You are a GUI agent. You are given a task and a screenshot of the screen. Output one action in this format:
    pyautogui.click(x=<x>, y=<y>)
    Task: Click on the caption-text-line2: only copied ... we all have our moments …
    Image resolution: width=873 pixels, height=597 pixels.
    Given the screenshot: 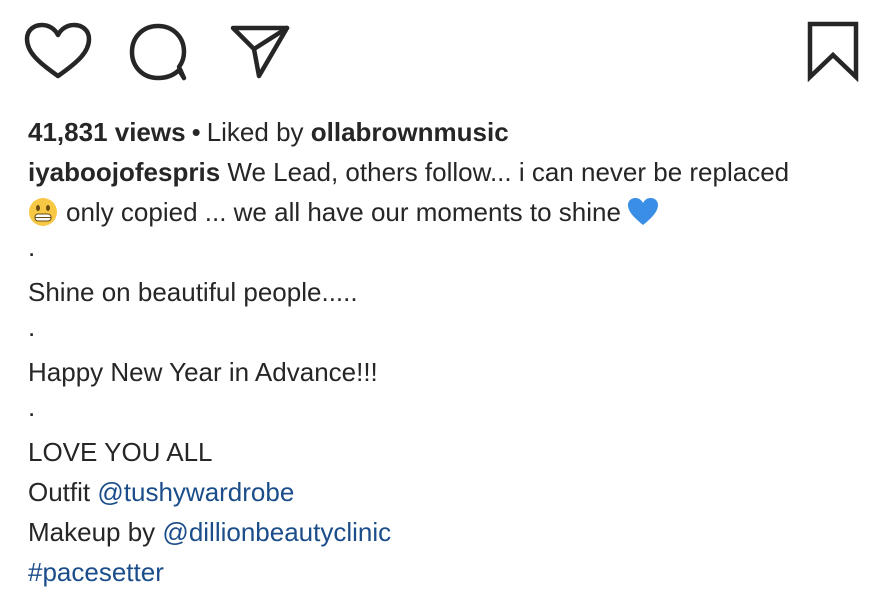 What is the action you would take?
    pyautogui.click(x=343, y=212)
    